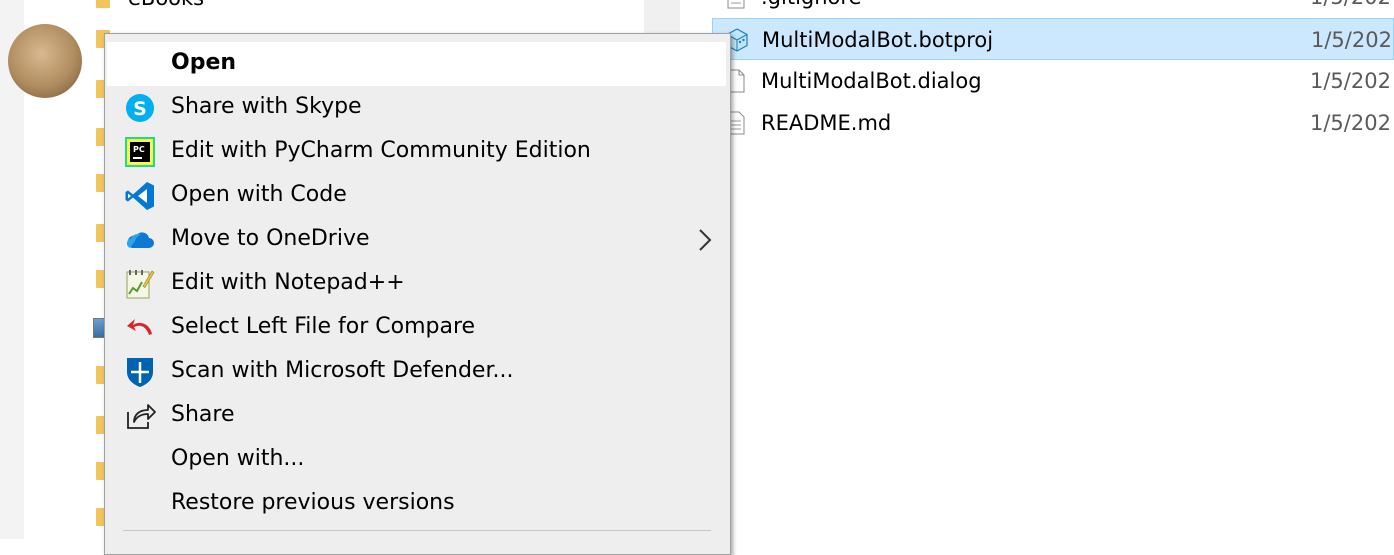  Describe the element at coordinates (705, 240) in the screenshot. I see `chevron-right-icon` at that location.